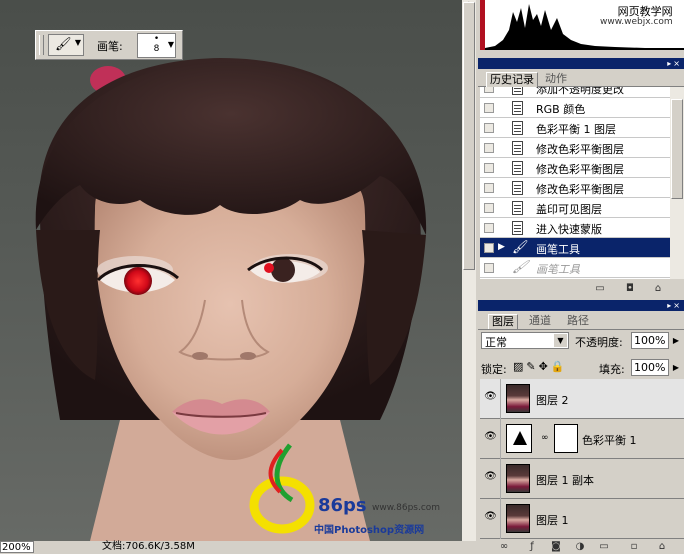 The height and width of the screenshot is (554, 684). What do you see at coordinates (566, 438) in the screenshot?
I see `layer-mask-thumbnail` at bounding box center [566, 438].